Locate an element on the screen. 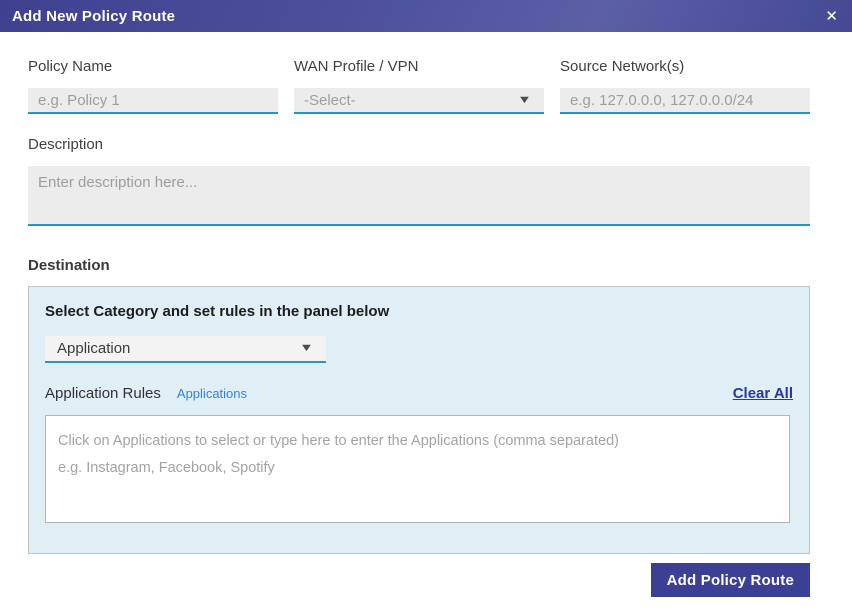 This screenshot has height=607, width=852. category-selected-value: Application is located at coordinates (94, 348).